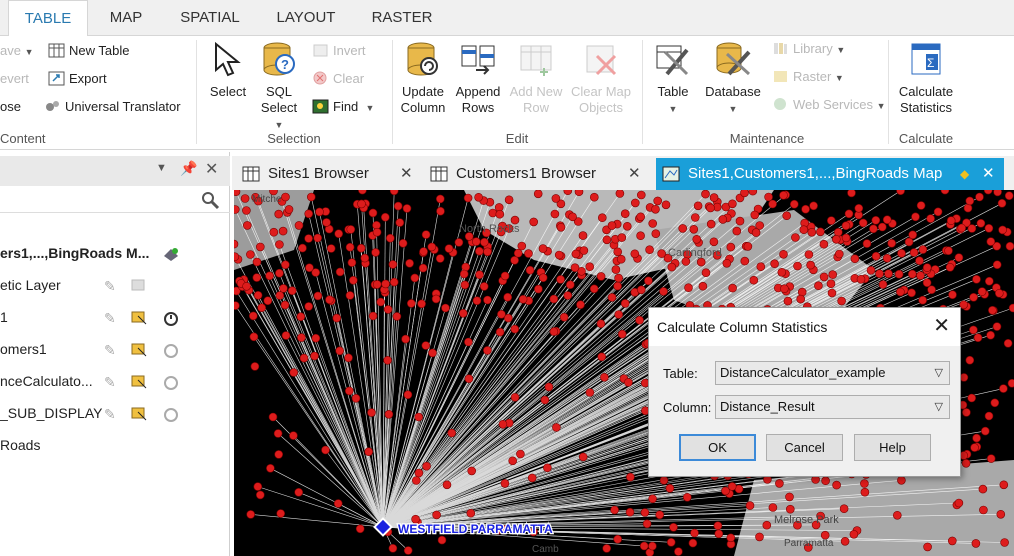  What do you see at coordinates (210, 200) in the screenshot?
I see `search-icon` at bounding box center [210, 200].